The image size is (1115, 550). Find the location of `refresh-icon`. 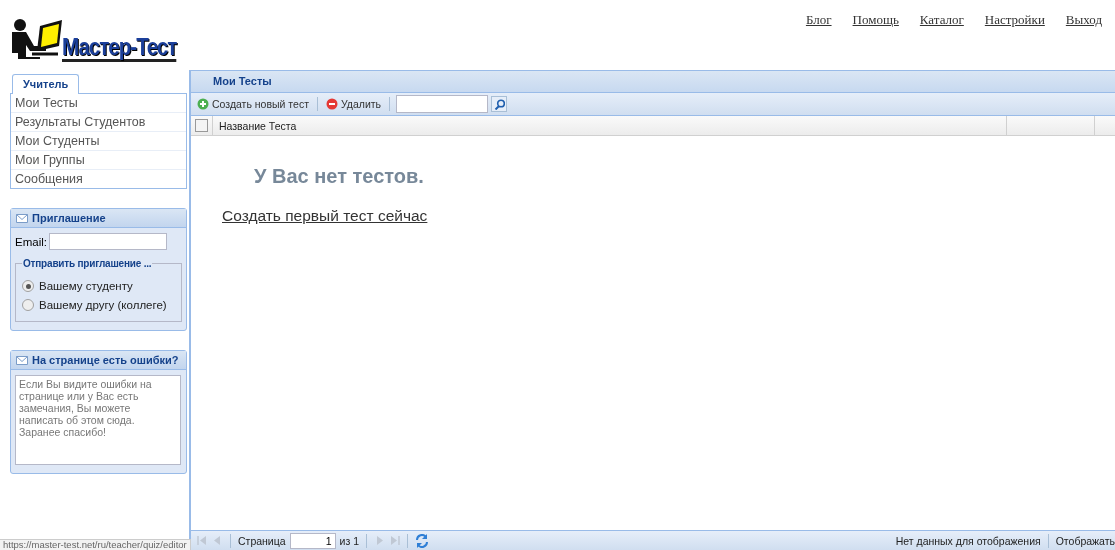

refresh-icon is located at coordinates (422, 540).